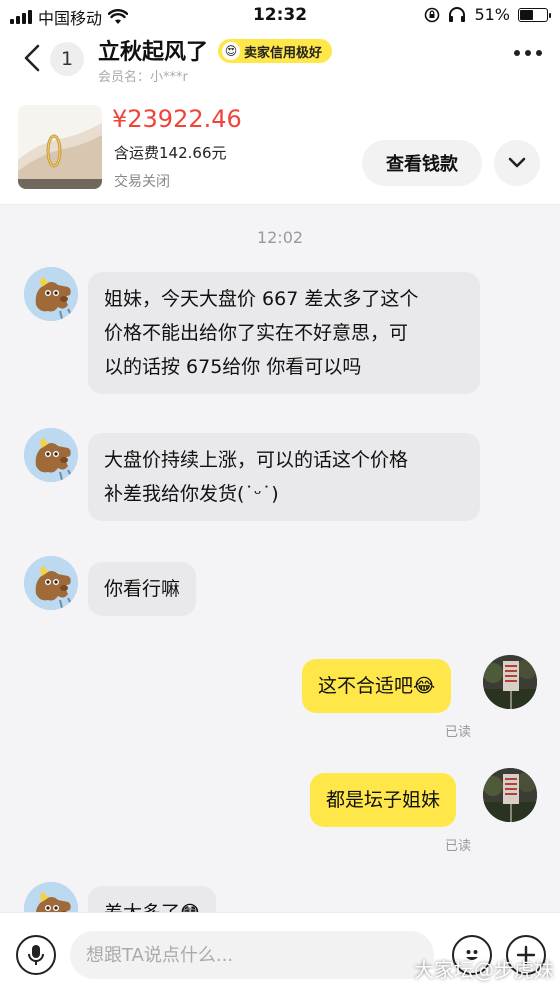 This screenshot has height=996, width=560. I want to click on message-line: 大盘价持续上涨，可以的话这个价格, so click(256, 460).